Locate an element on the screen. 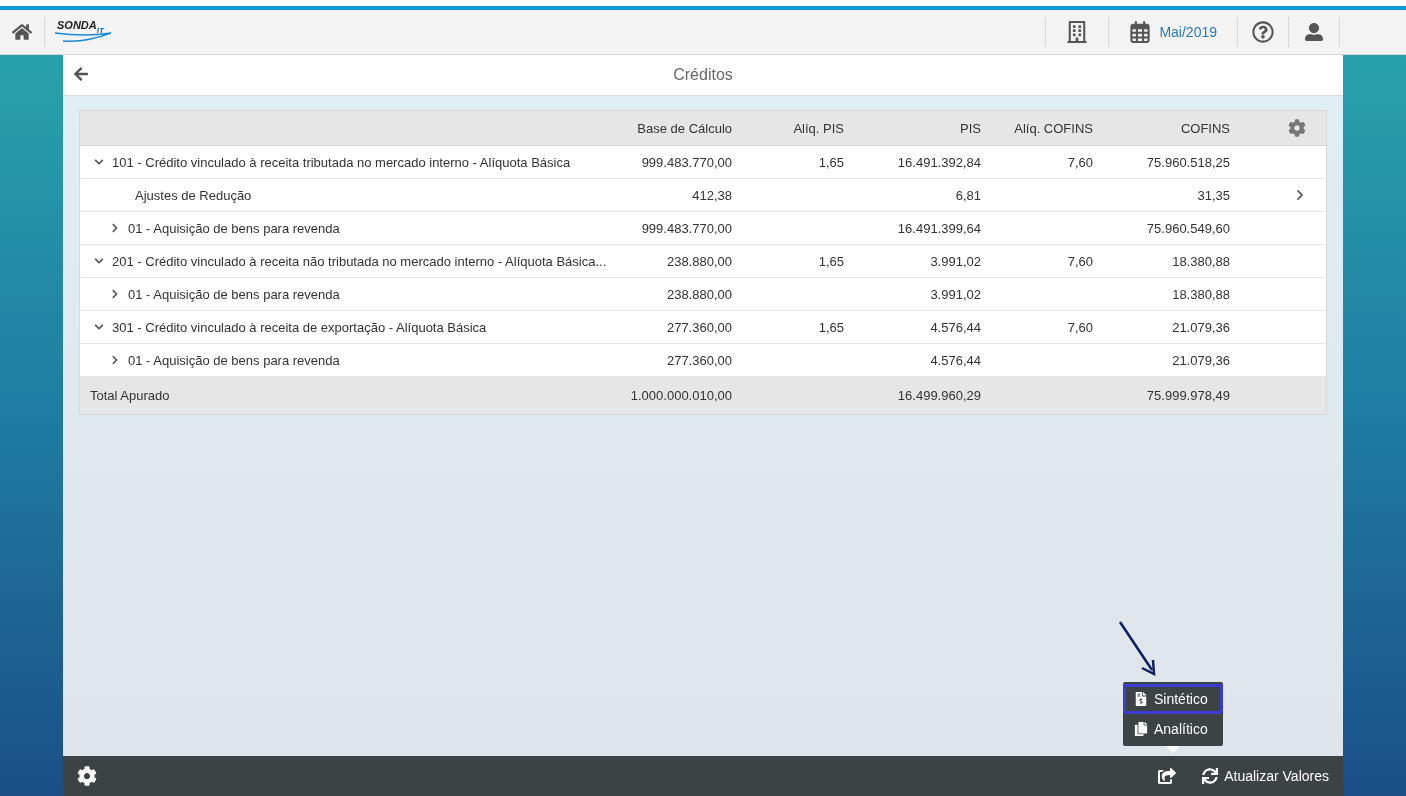  column-header: Base de Cálculo is located at coordinates (684, 128).